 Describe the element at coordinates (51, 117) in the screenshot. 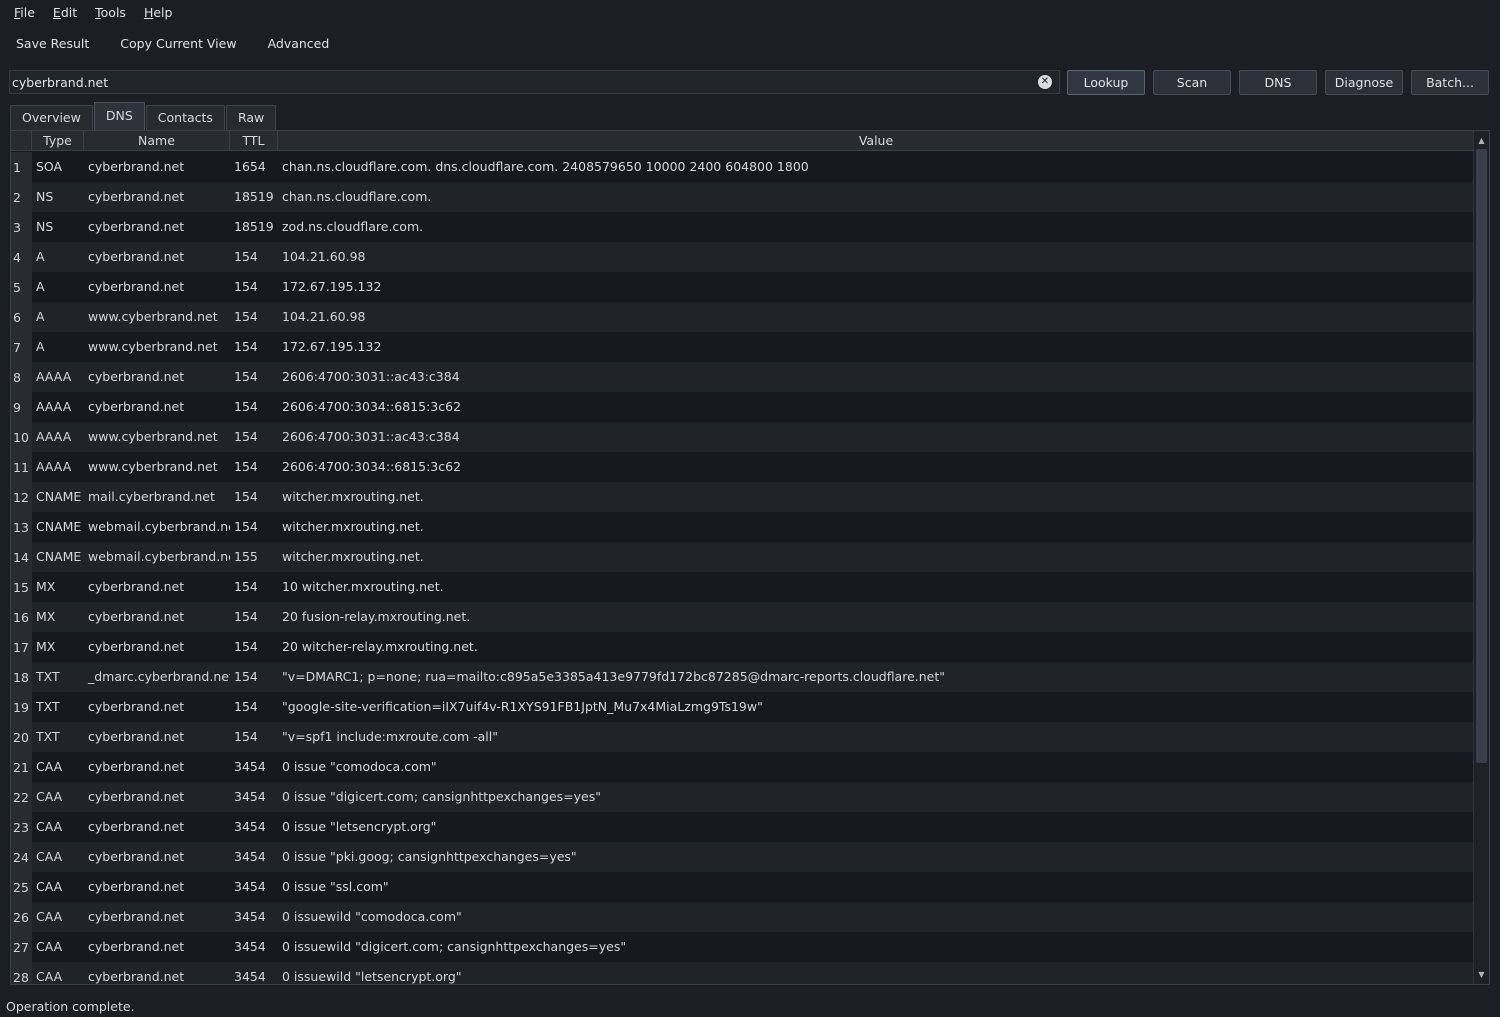

I see `tab-overview: Overview` at that location.